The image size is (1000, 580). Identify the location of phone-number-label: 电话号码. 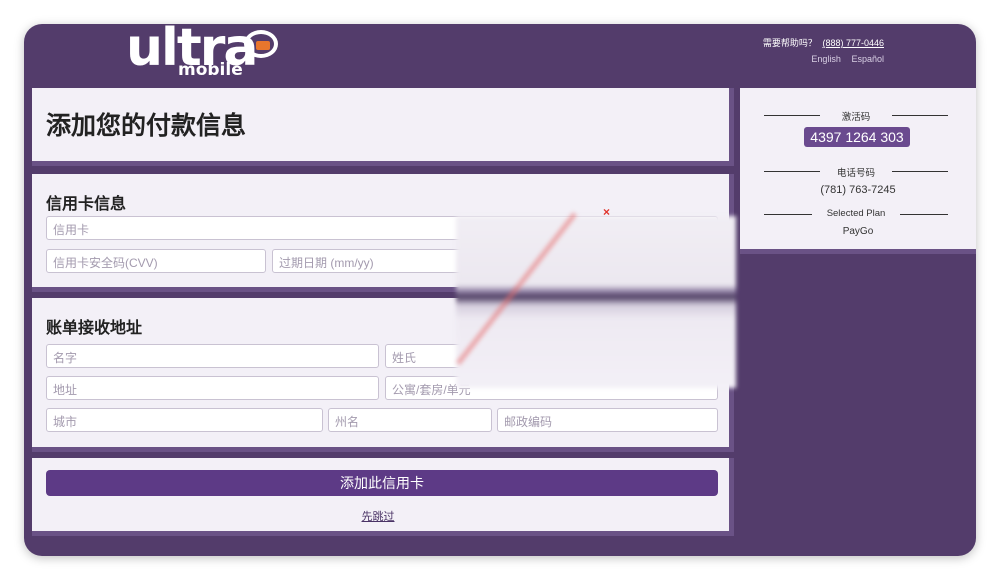
(856, 172).